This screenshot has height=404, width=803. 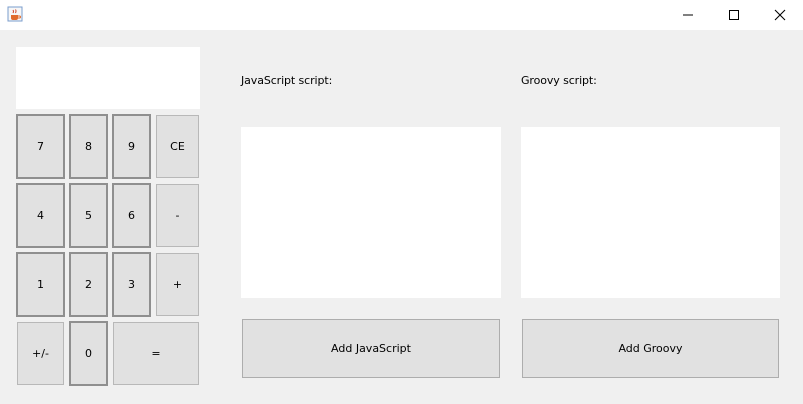 What do you see at coordinates (88, 284) in the screenshot?
I see `key-2-button: 2` at bounding box center [88, 284].